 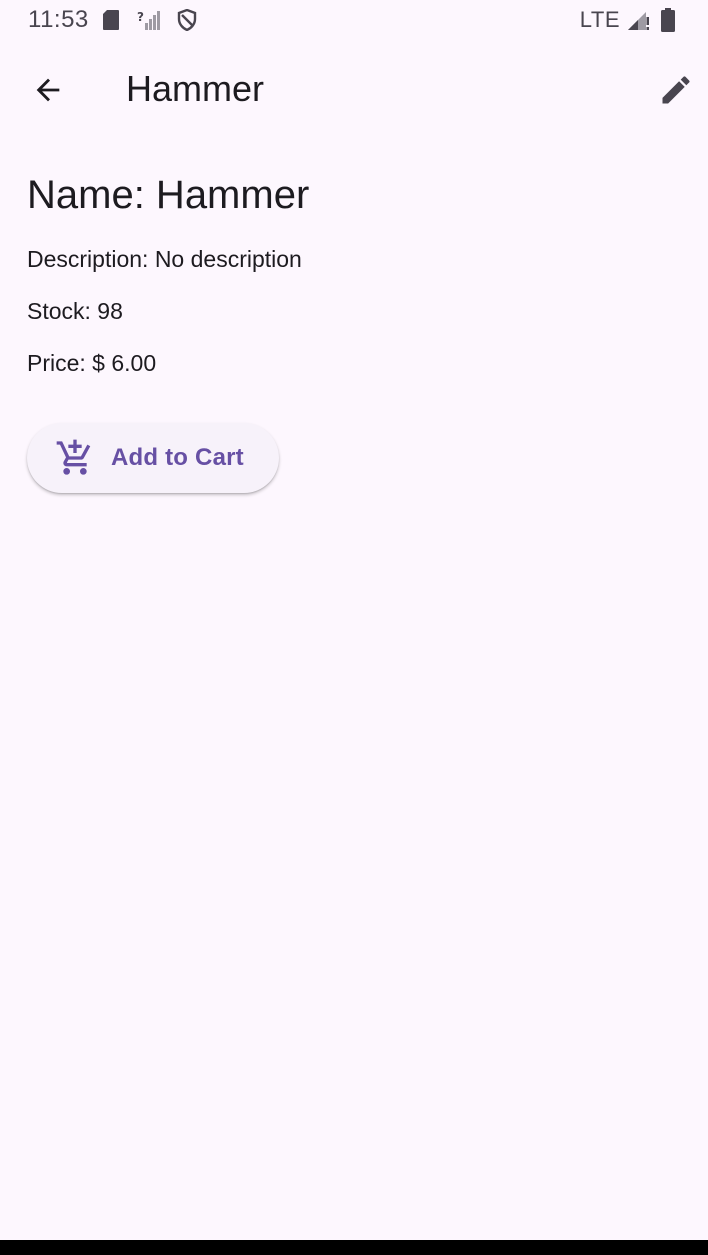 I want to click on status-left: 11:53 ?, so click(x=120, y=20).